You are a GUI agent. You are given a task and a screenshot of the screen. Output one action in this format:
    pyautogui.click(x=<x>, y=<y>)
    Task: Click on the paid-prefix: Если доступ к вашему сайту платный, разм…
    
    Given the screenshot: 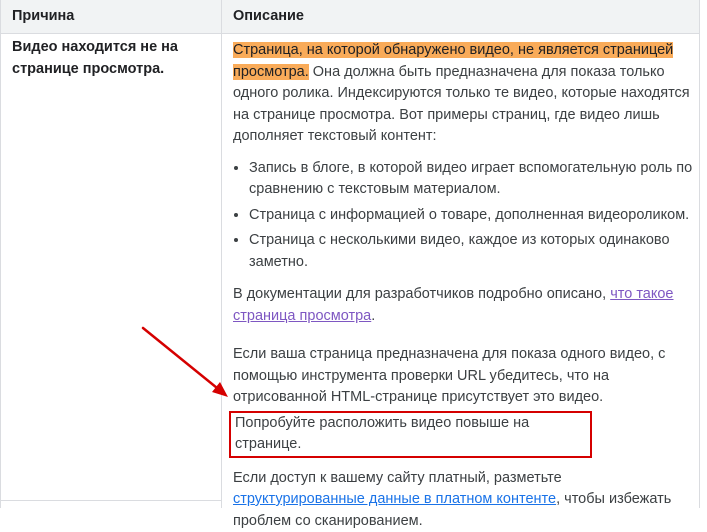 What is the action you would take?
    pyautogui.click(x=397, y=478)
    